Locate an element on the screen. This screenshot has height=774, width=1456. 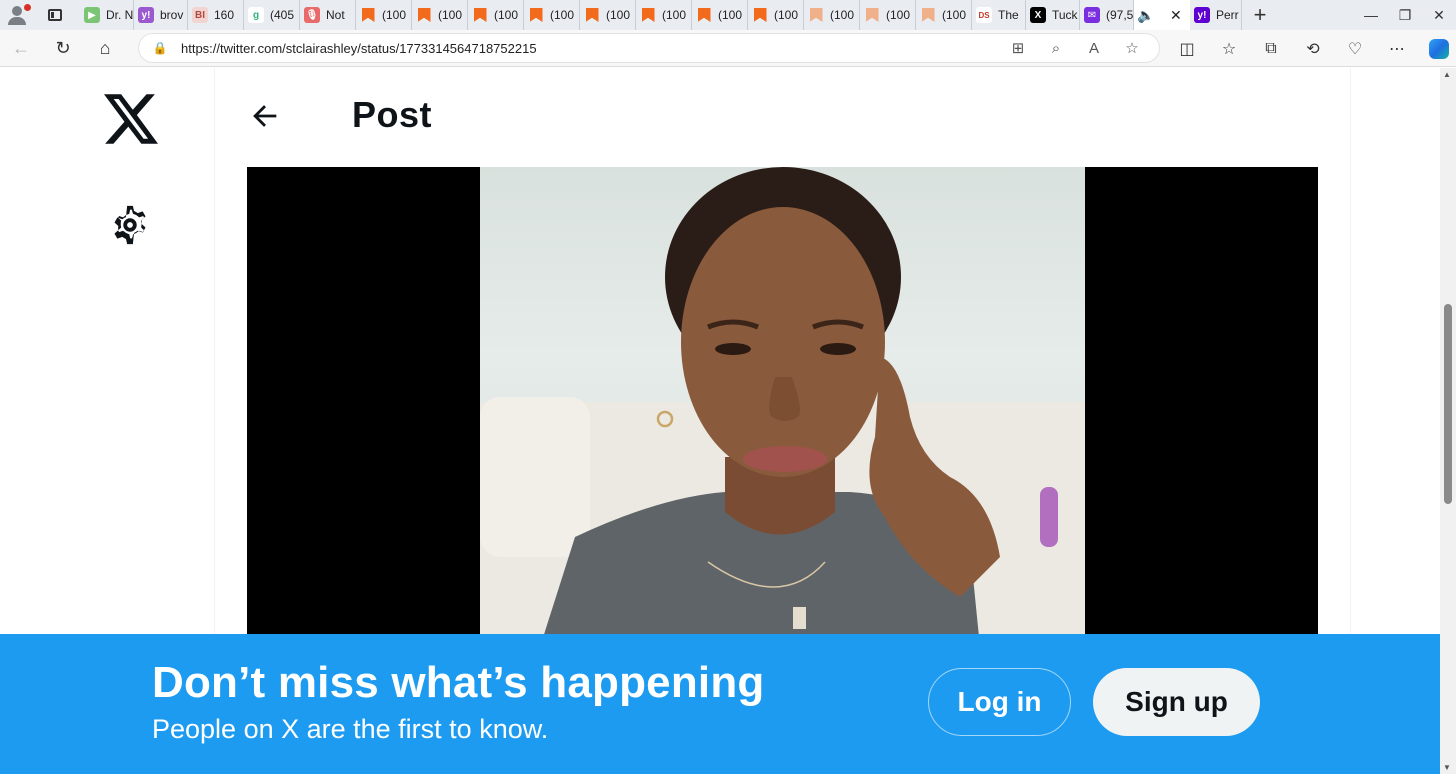
scroll-up-icon: ▲ is located at coordinates (1447, 74).